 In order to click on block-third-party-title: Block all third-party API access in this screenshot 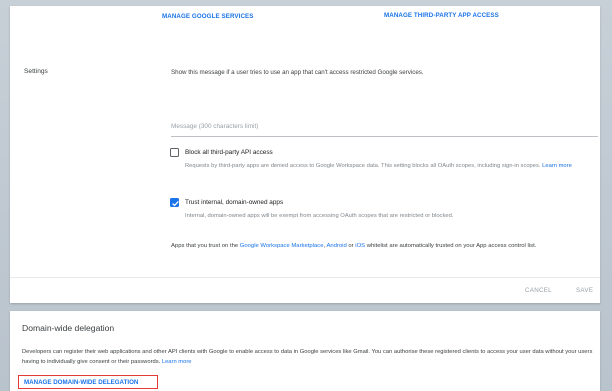, I will do `click(229, 152)`.